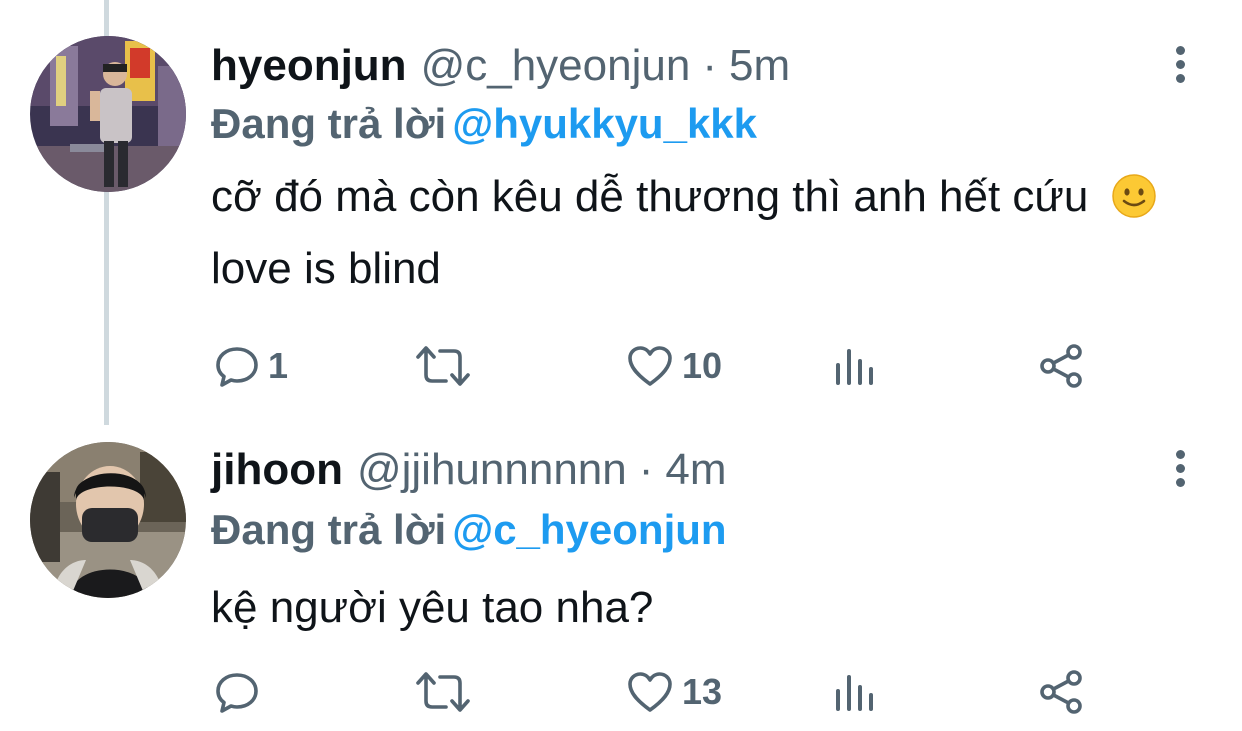  Describe the element at coordinates (621, 692) in the screenshot. I see `tweet-actions: 13` at that location.